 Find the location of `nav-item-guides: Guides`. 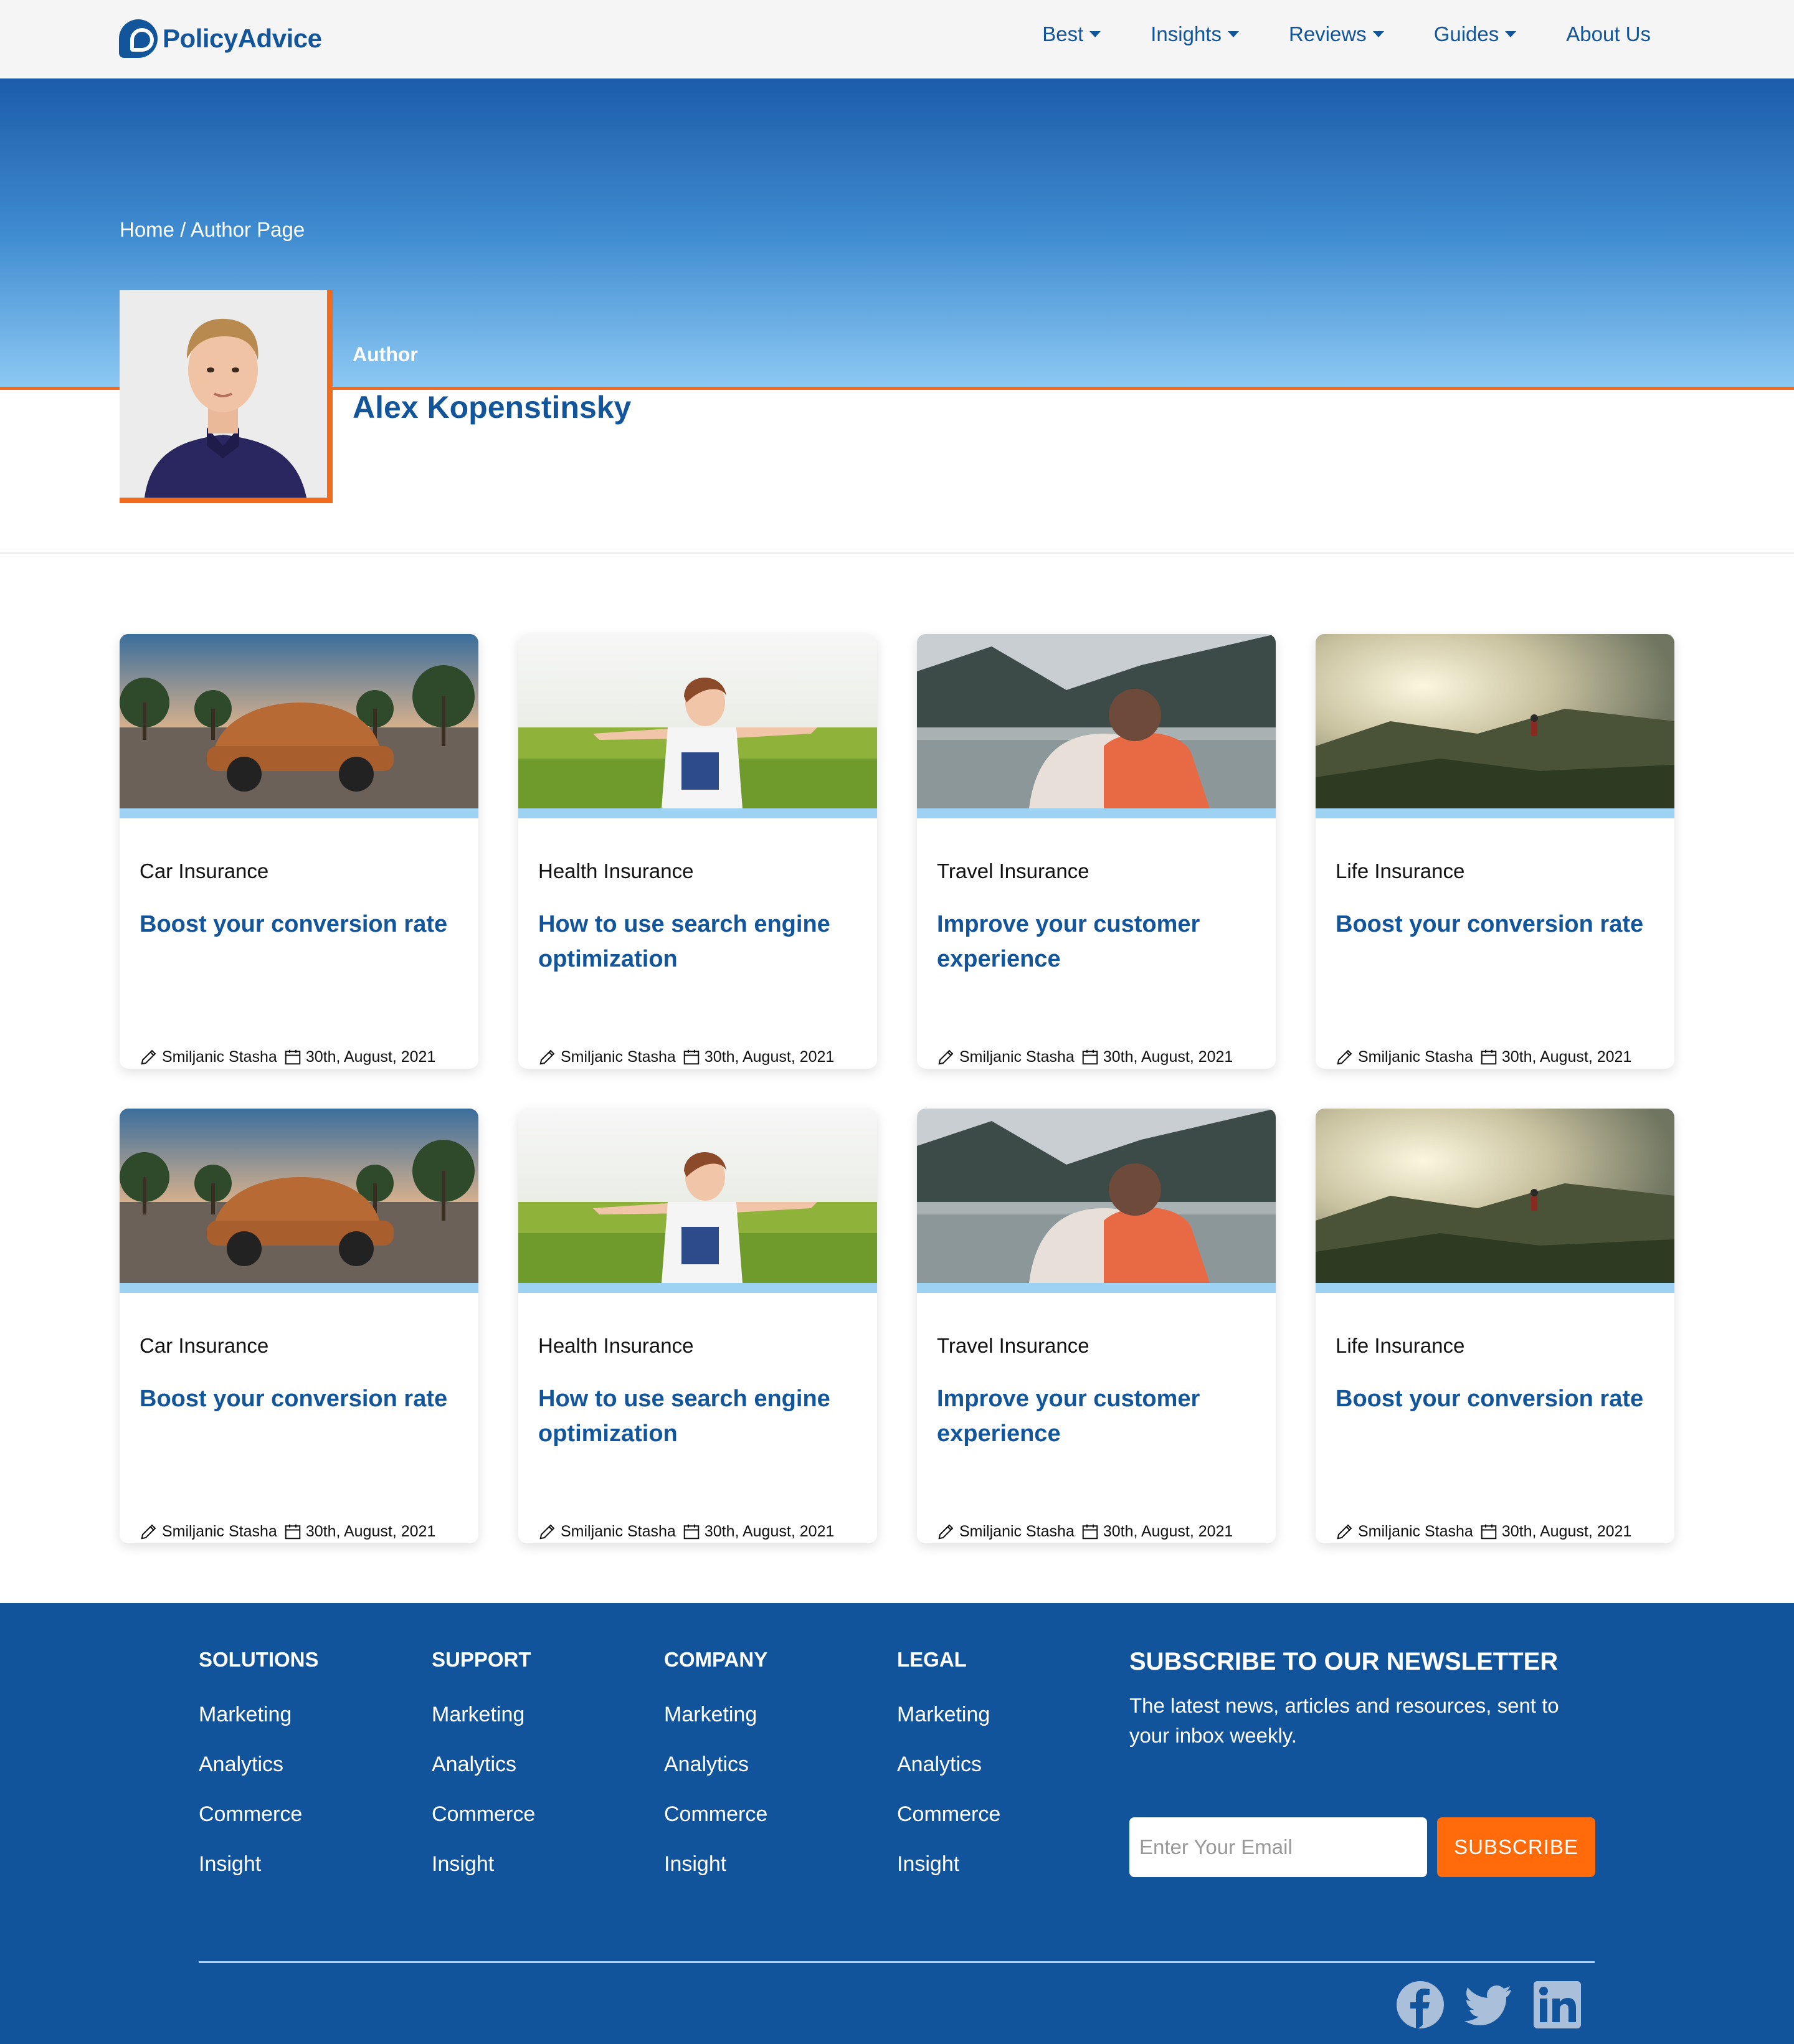

nav-item-guides: Guides is located at coordinates (1475, 34).